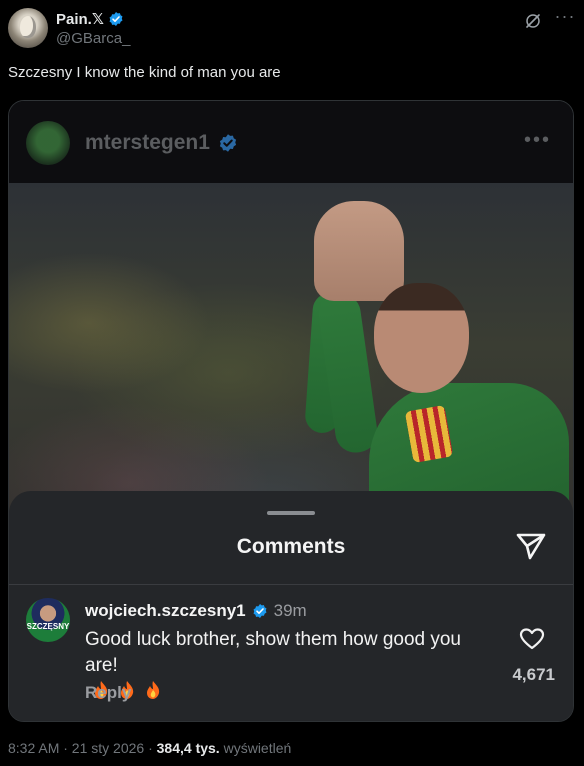 Image resolution: width=584 pixels, height=766 pixels. What do you see at coordinates (80, 19) in the screenshot?
I see `author-name-text: Pain.𝕏` at bounding box center [80, 19].